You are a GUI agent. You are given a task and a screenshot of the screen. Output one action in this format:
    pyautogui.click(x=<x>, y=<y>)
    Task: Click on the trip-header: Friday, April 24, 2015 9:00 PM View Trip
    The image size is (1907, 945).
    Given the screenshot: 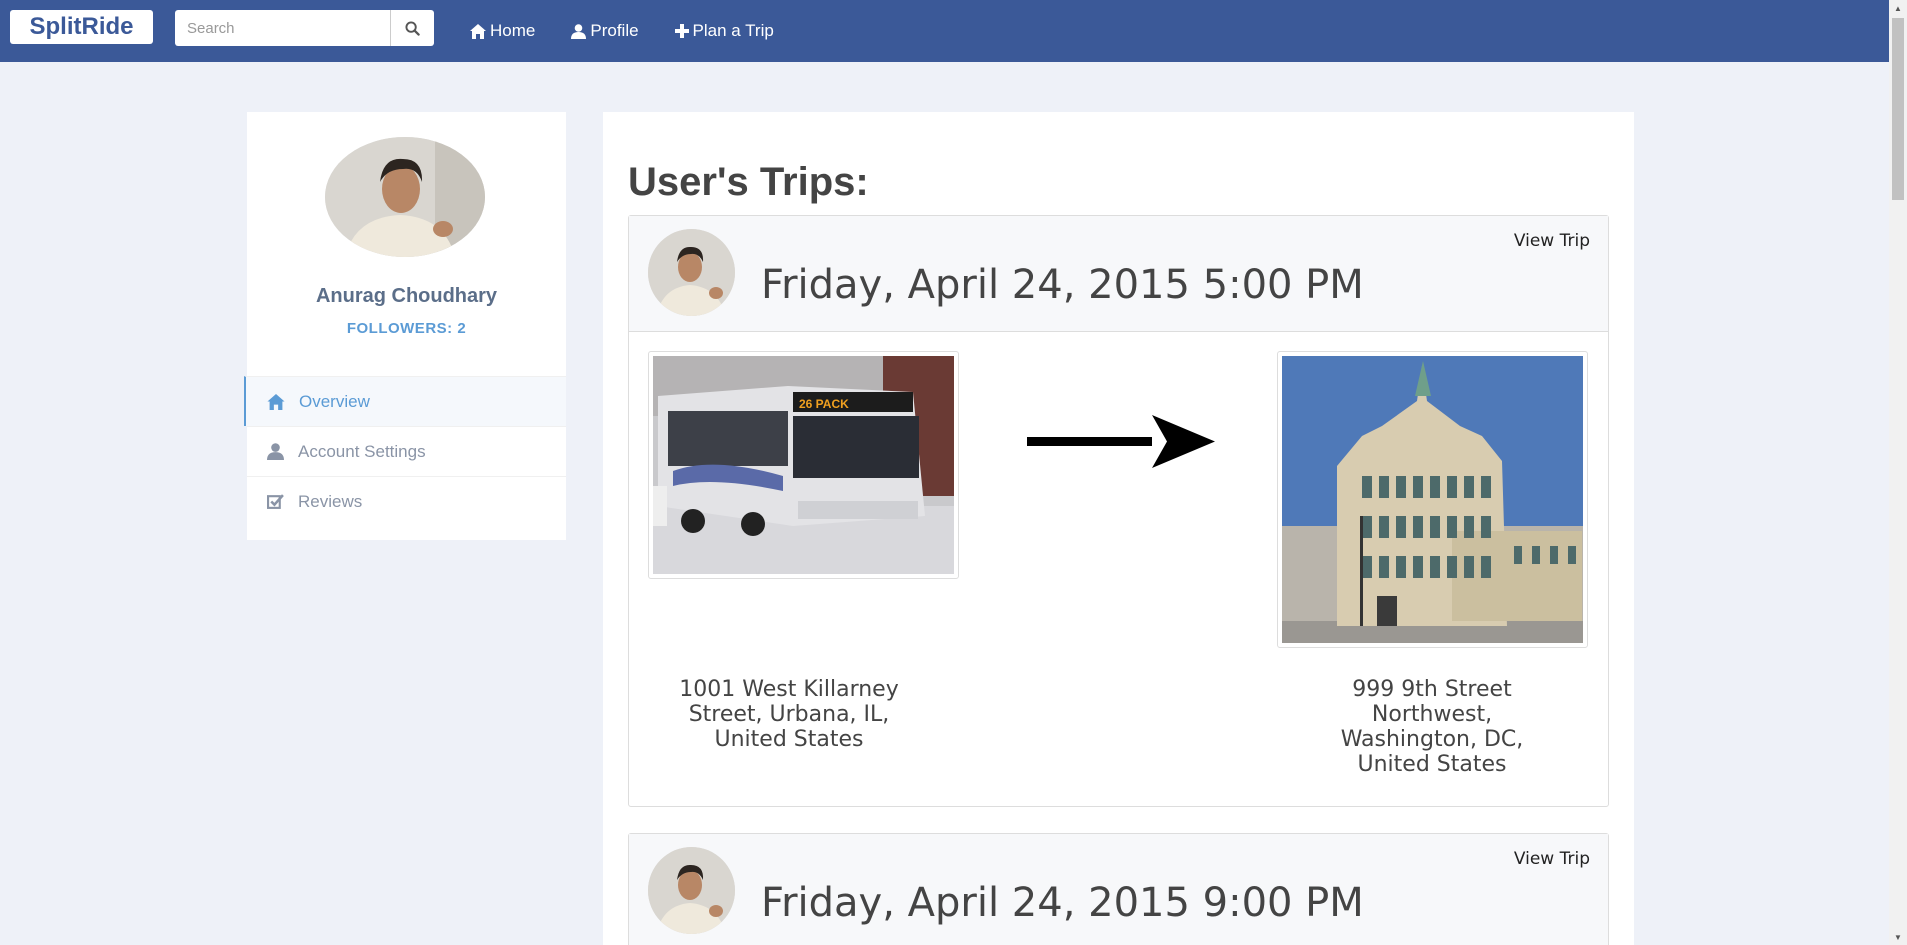 What is the action you would take?
    pyautogui.click(x=1118, y=889)
    